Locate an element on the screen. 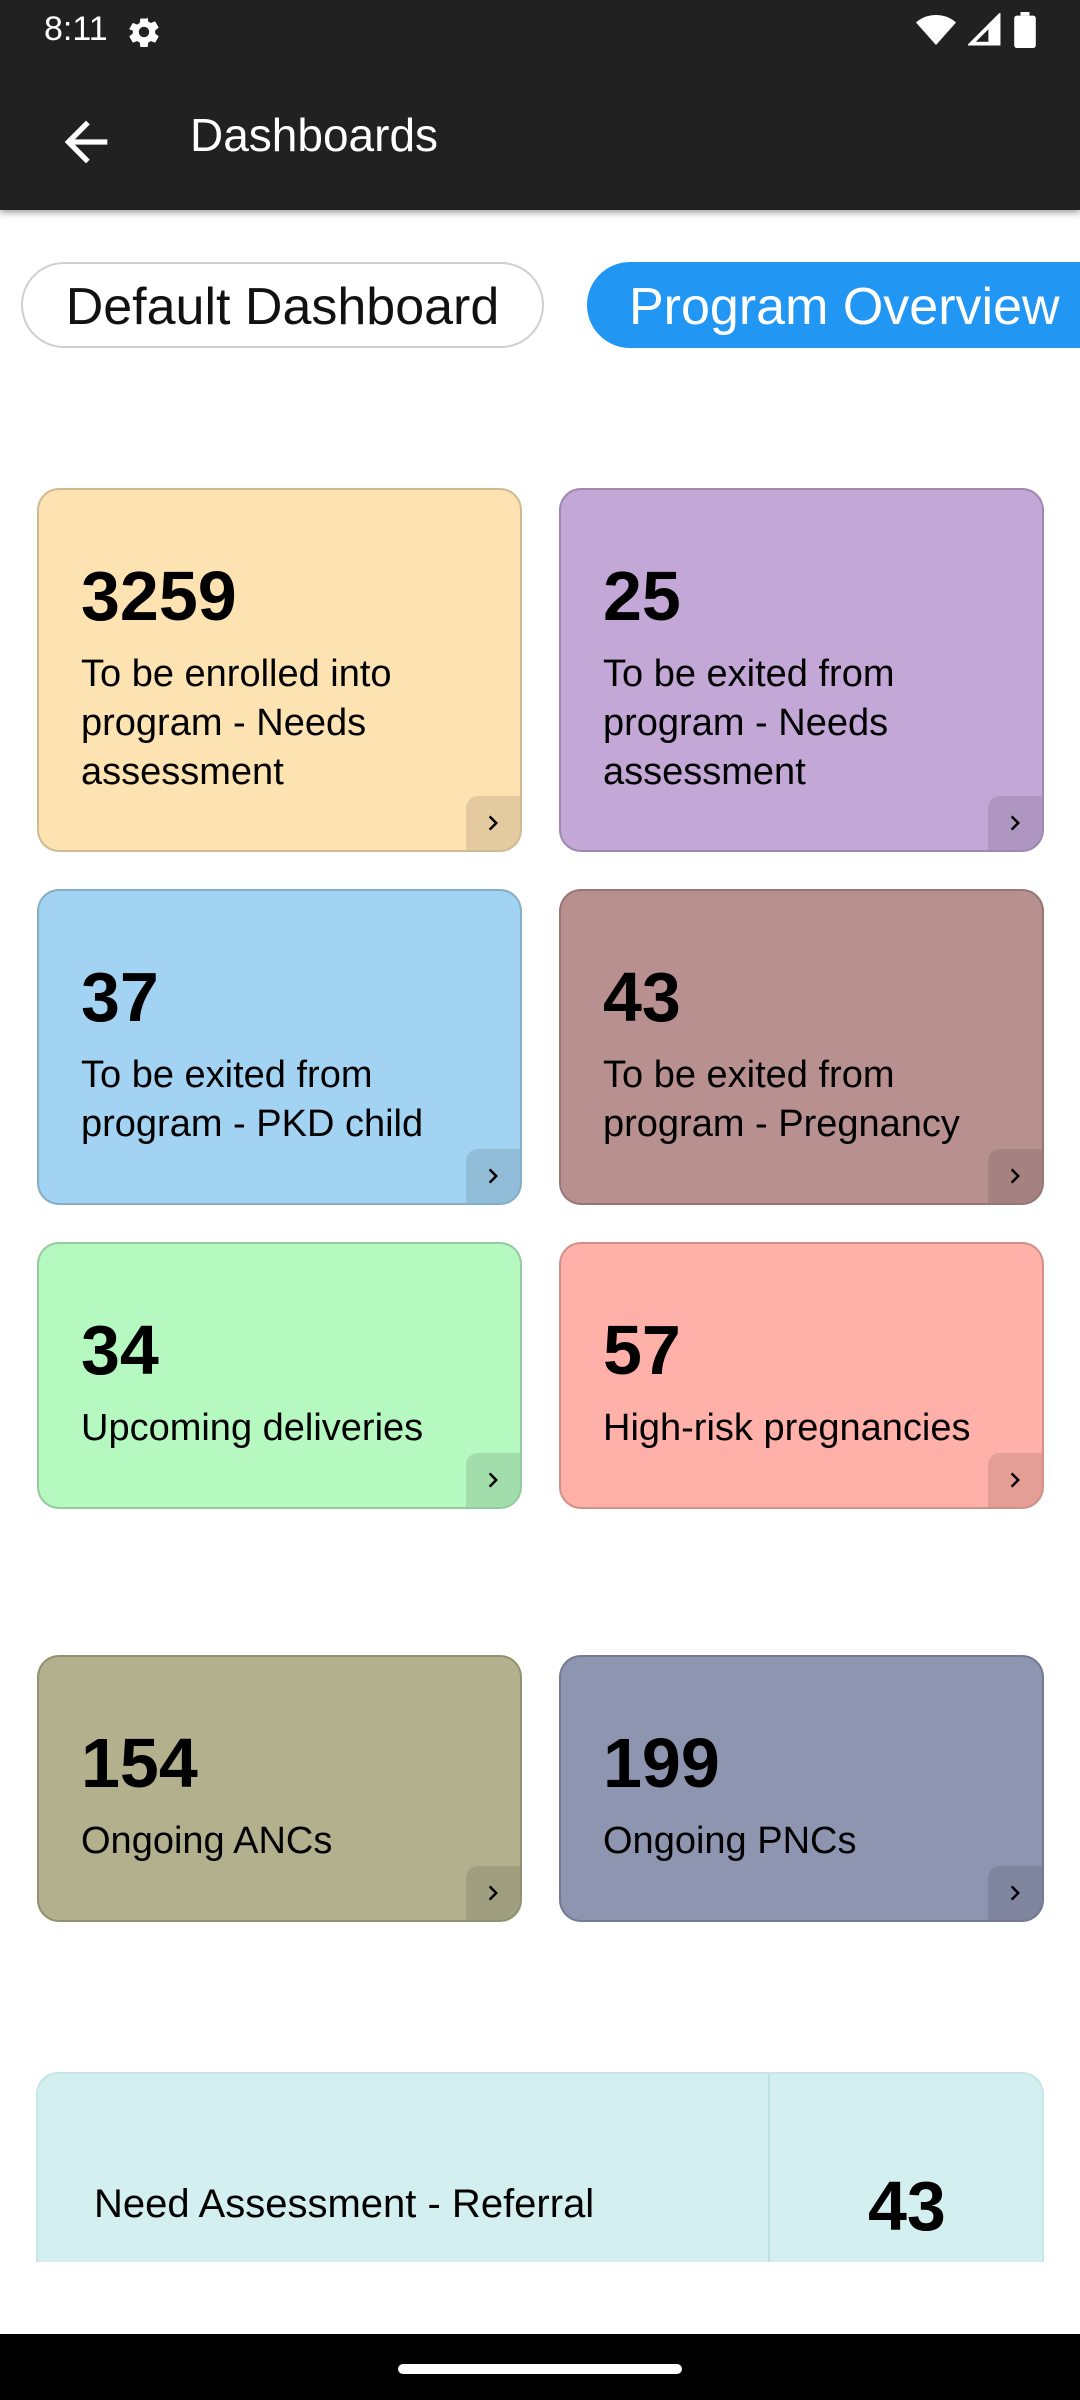 This screenshot has height=2400, width=1080. page-title: Dashboards is located at coordinates (314, 135).